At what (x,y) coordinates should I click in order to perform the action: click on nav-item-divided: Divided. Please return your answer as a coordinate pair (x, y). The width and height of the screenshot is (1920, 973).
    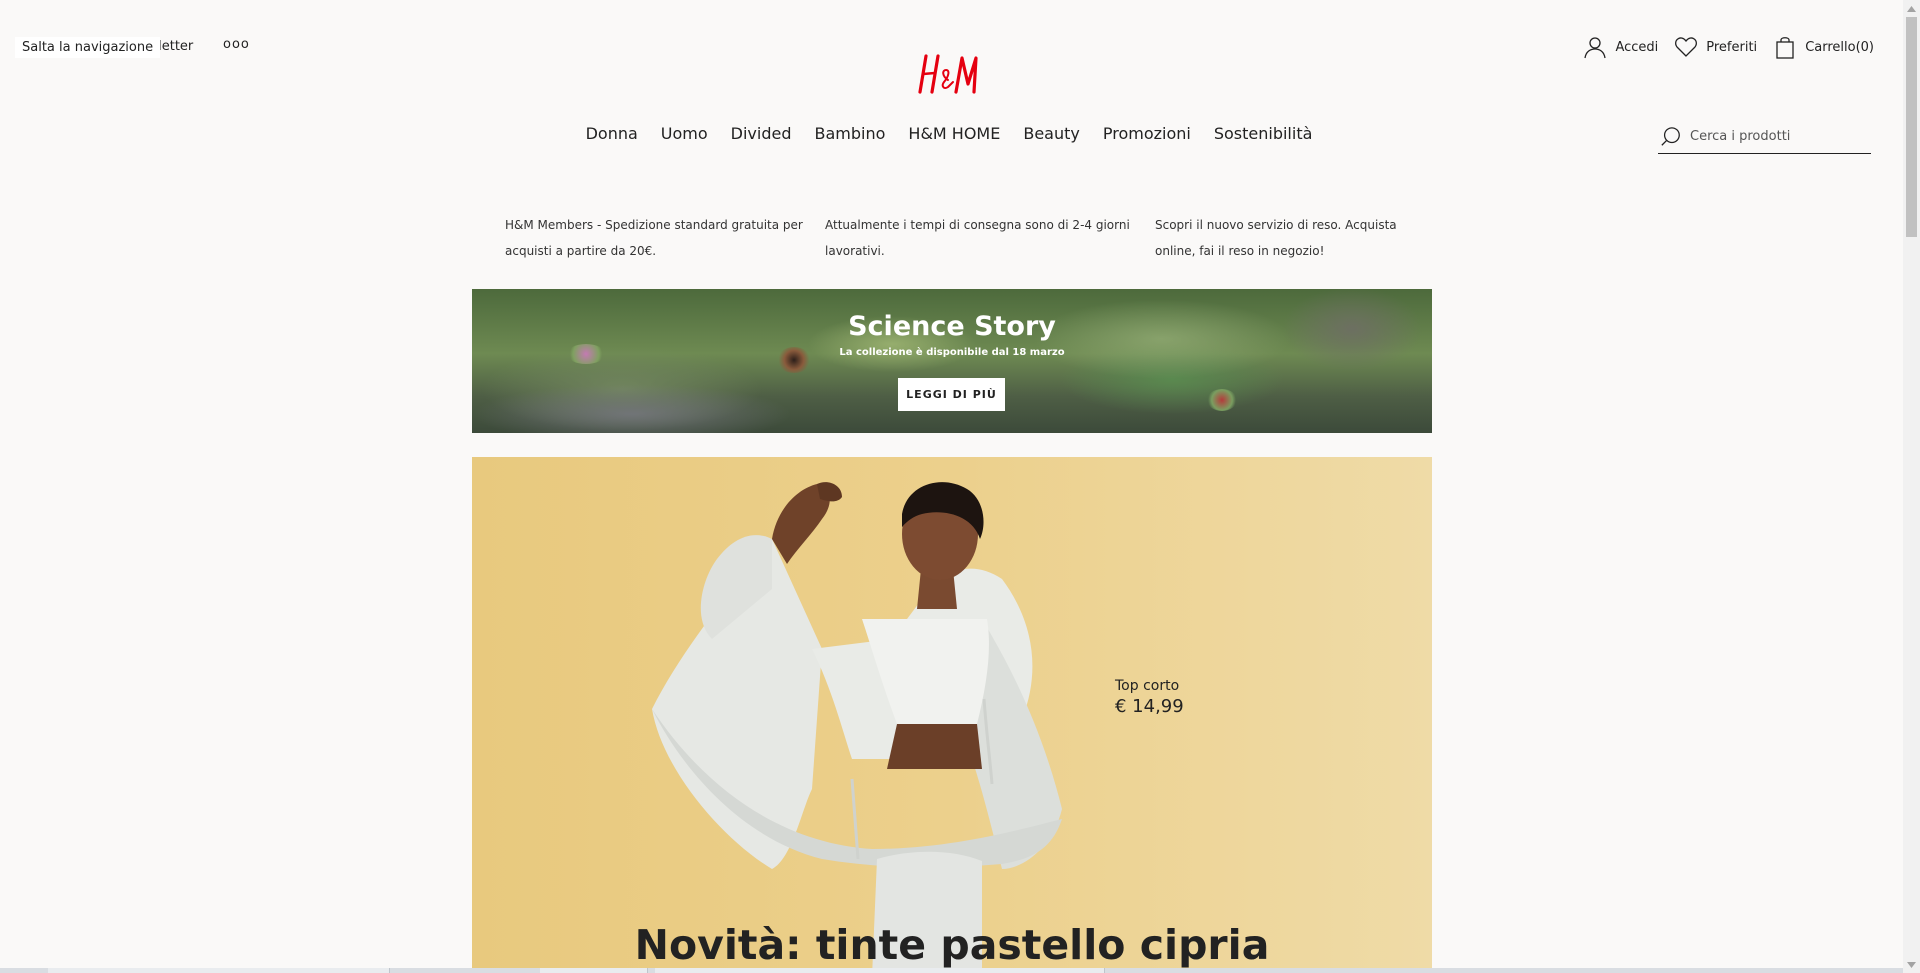
    Looking at the image, I should click on (761, 133).